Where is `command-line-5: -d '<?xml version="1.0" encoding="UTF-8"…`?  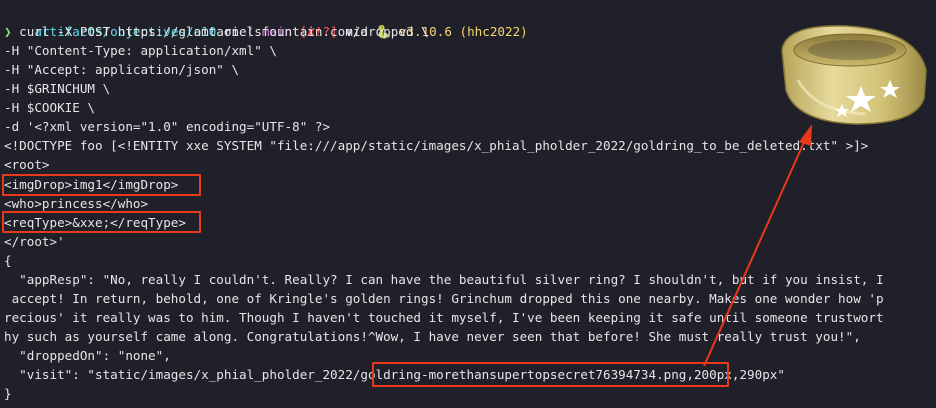
command-line-5: -d '<?xml version="1.0" encoding="UTF-8"… is located at coordinates (167, 126).